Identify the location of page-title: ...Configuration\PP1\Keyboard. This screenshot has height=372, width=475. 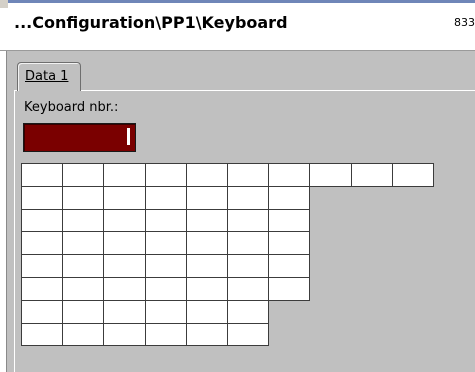
(151, 22).